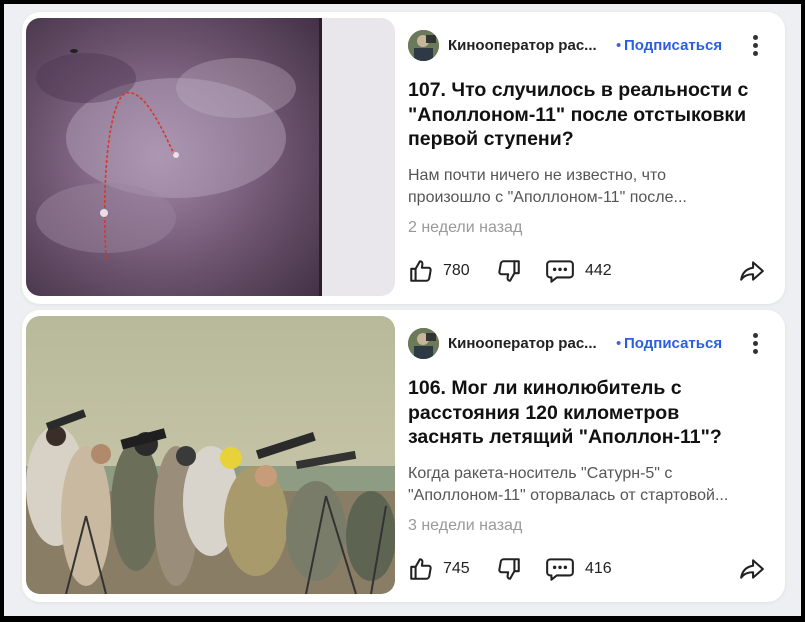 Image resolution: width=805 pixels, height=622 pixels. I want to click on comments-button: 416, so click(585, 570).